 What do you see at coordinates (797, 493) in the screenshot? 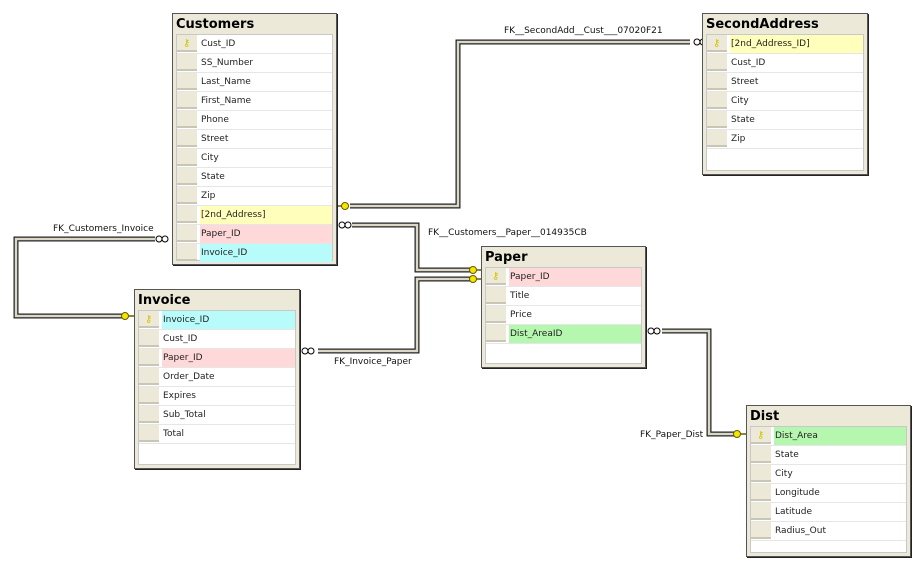
I see `column-name: Longitude` at bounding box center [797, 493].